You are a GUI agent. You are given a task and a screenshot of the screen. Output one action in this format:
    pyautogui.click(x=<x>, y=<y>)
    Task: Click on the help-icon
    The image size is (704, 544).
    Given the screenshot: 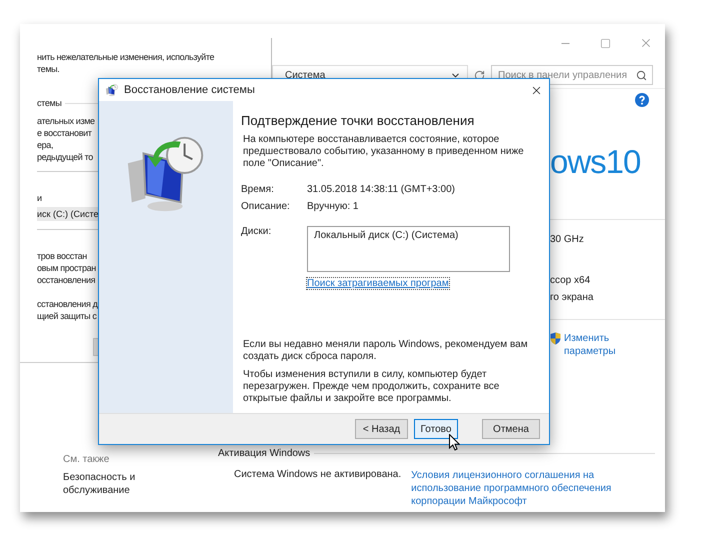 What is the action you would take?
    pyautogui.click(x=642, y=100)
    